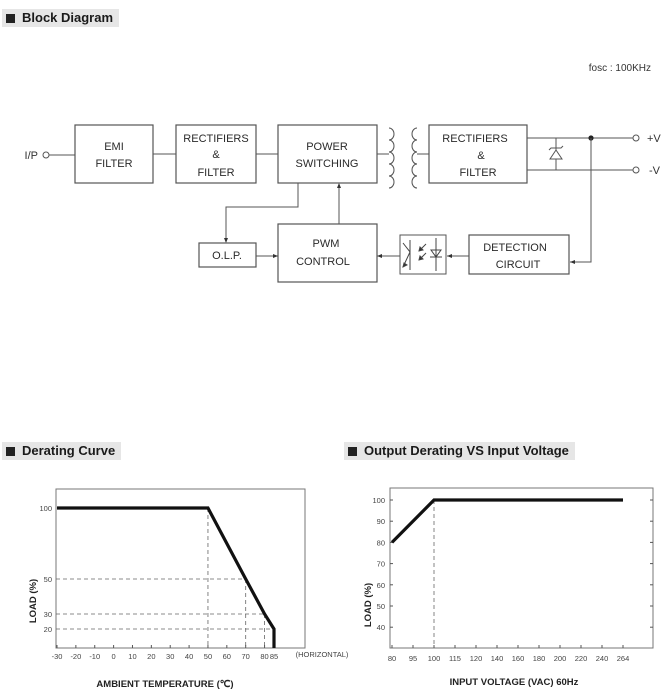 The width and height of the screenshot is (670, 699). I want to click on y-tick-label: 100, so click(378, 500).